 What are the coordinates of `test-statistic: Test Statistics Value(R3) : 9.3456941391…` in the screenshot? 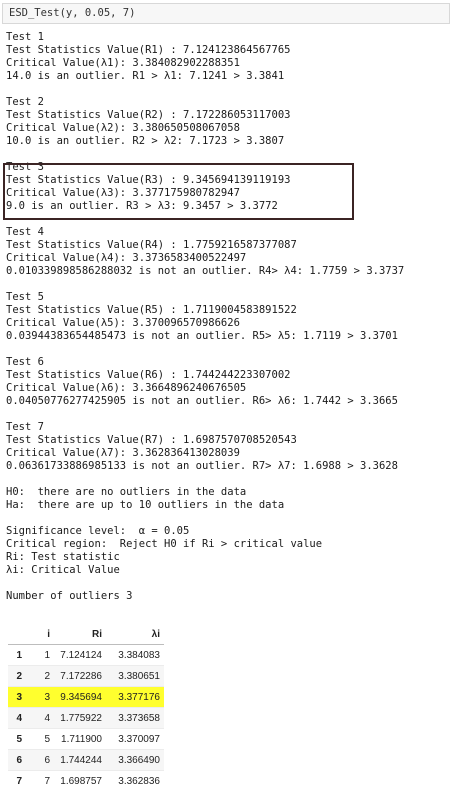 It's located at (228, 180).